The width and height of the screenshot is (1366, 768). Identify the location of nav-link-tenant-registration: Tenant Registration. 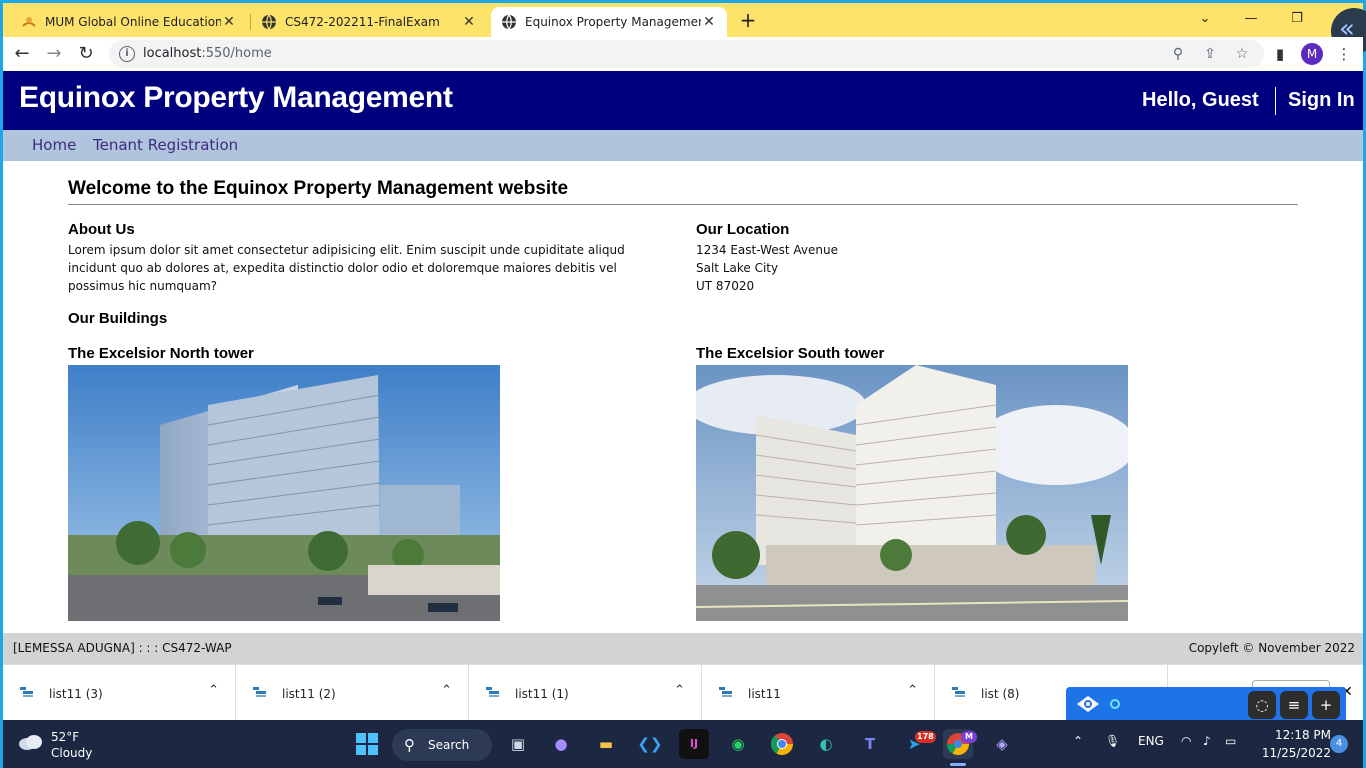
(165, 145).